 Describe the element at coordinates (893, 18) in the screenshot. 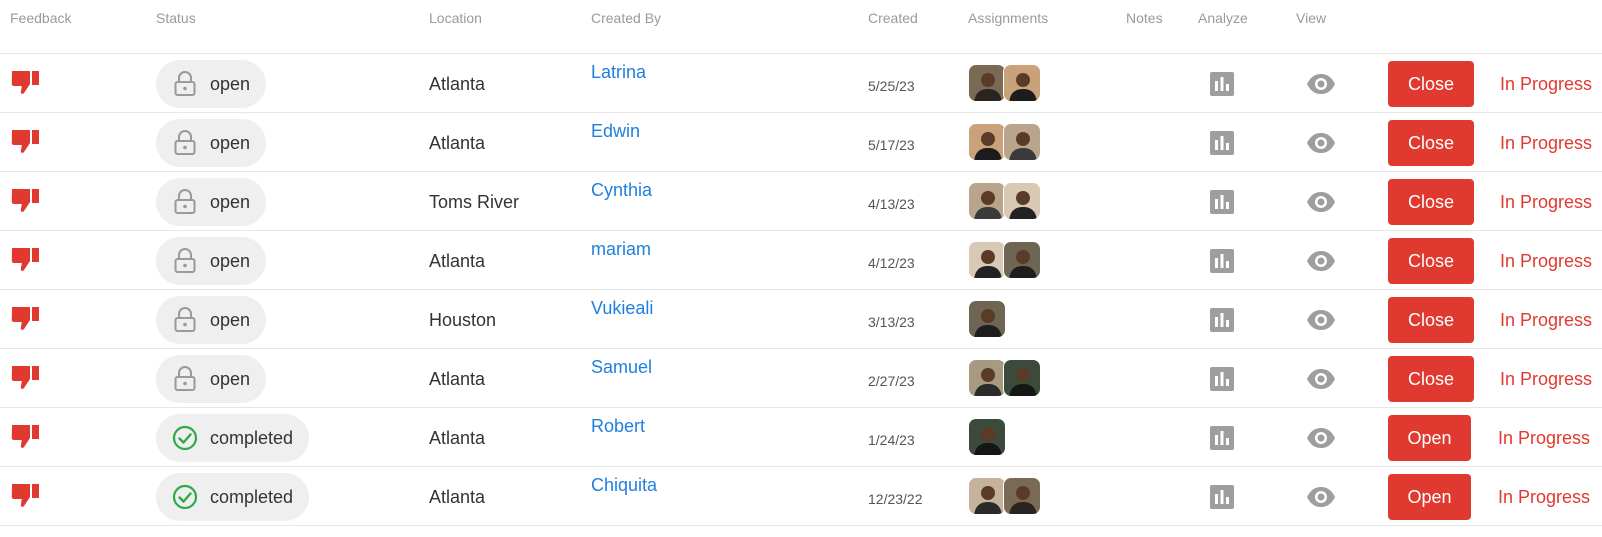

I see `header-created: Created` at that location.